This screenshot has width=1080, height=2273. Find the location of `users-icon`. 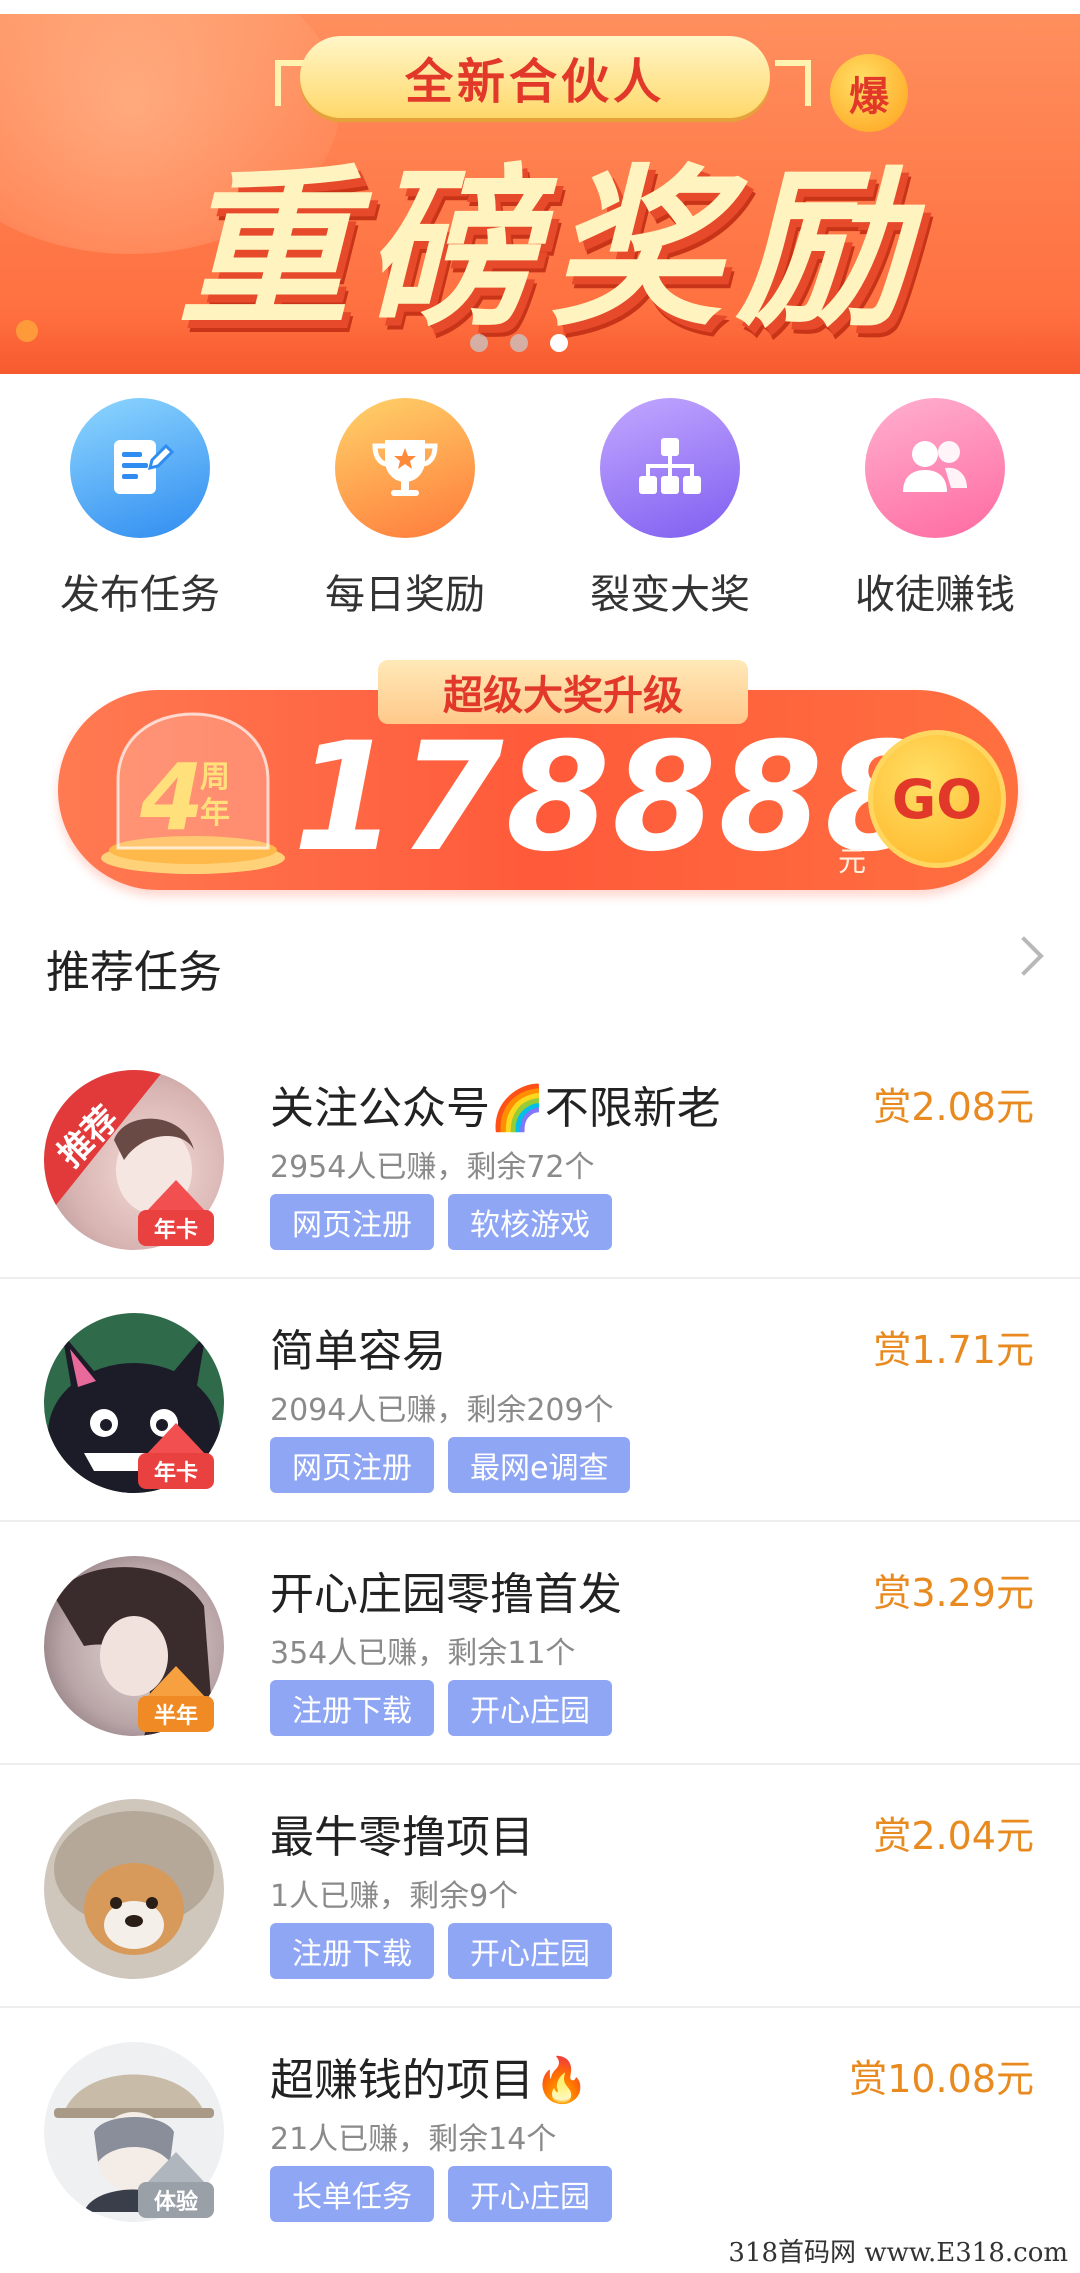

users-icon is located at coordinates (935, 468).